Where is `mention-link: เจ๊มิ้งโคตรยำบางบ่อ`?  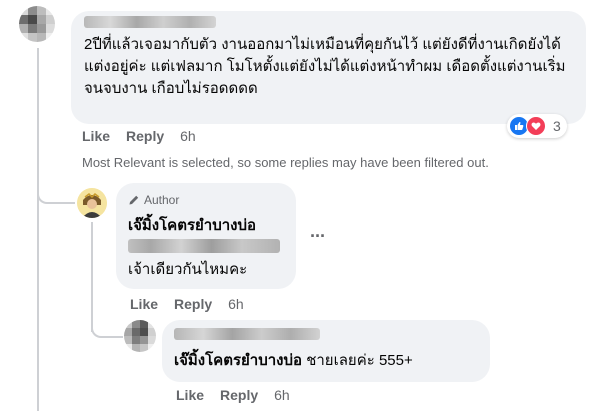 mention-link: เจ๊มิ้งโคตรยำบางบ่อ is located at coordinates (238, 360).